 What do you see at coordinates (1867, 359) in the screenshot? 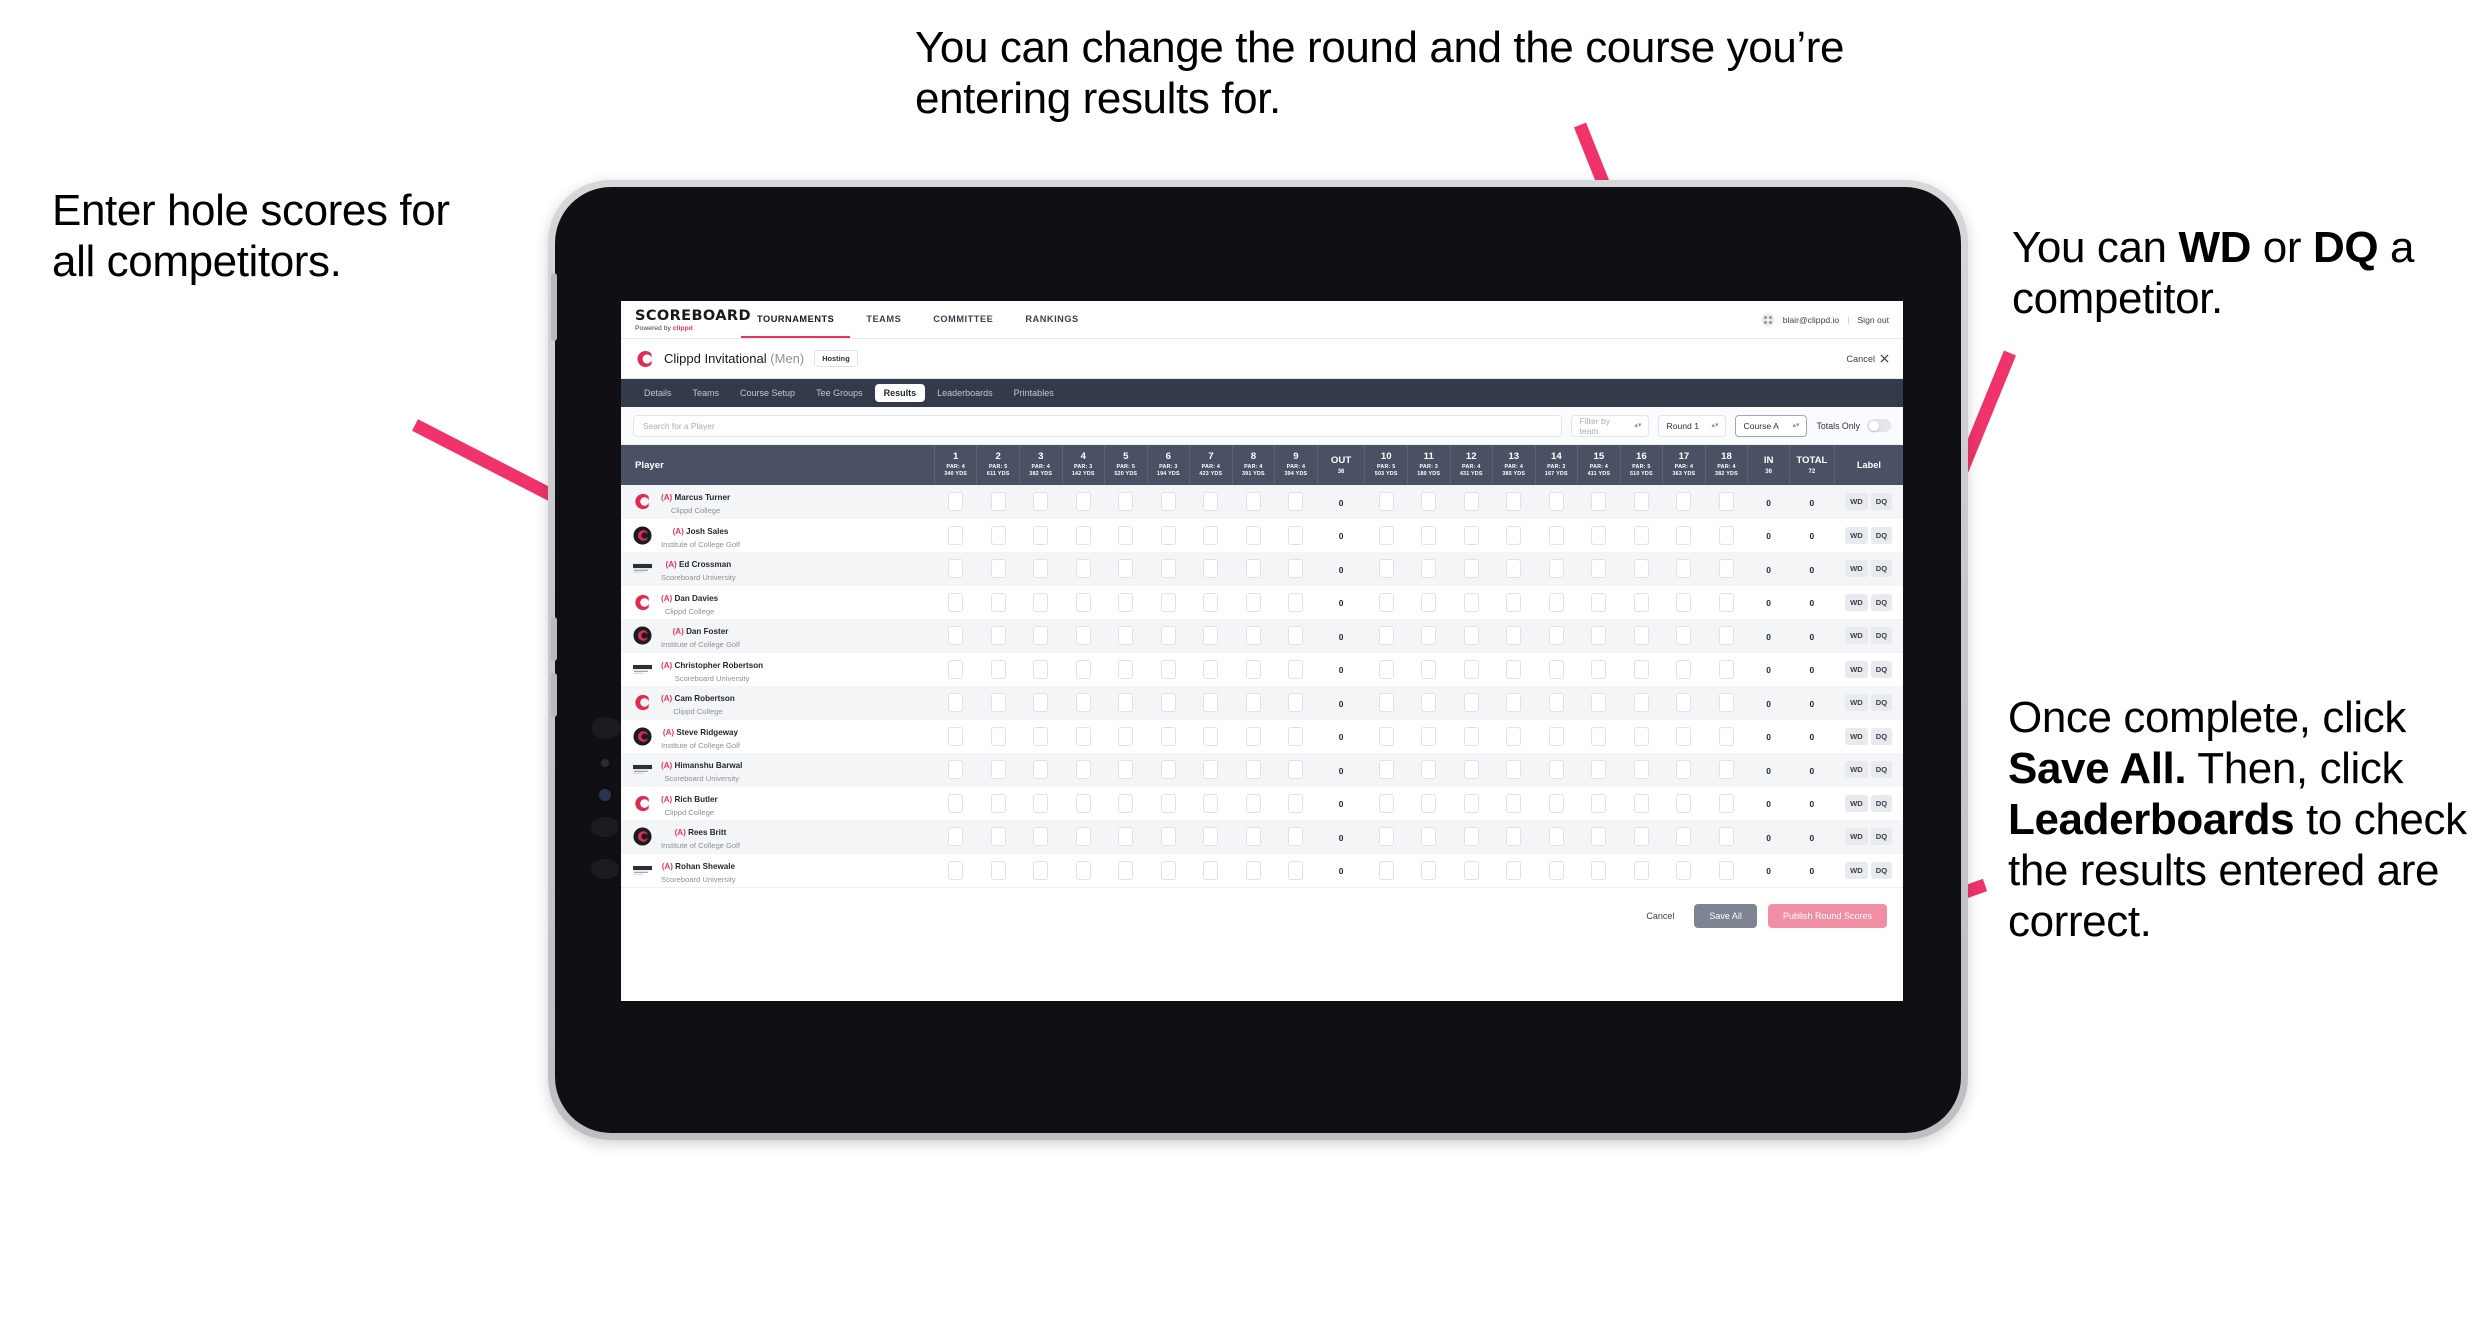
I see `cancel-close-button: Cancel` at bounding box center [1867, 359].